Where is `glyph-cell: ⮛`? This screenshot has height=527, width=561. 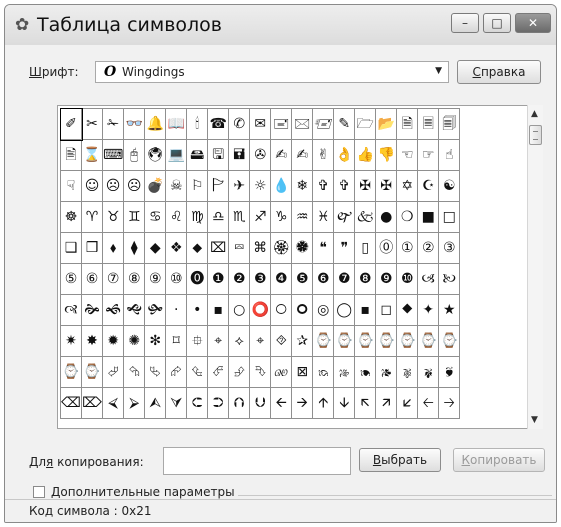
glyph-cell: ⮛ is located at coordinates (176, 403).